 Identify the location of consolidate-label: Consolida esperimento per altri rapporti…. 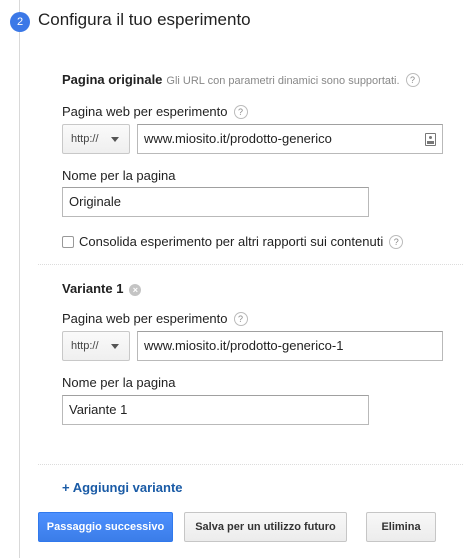
(241, 241).